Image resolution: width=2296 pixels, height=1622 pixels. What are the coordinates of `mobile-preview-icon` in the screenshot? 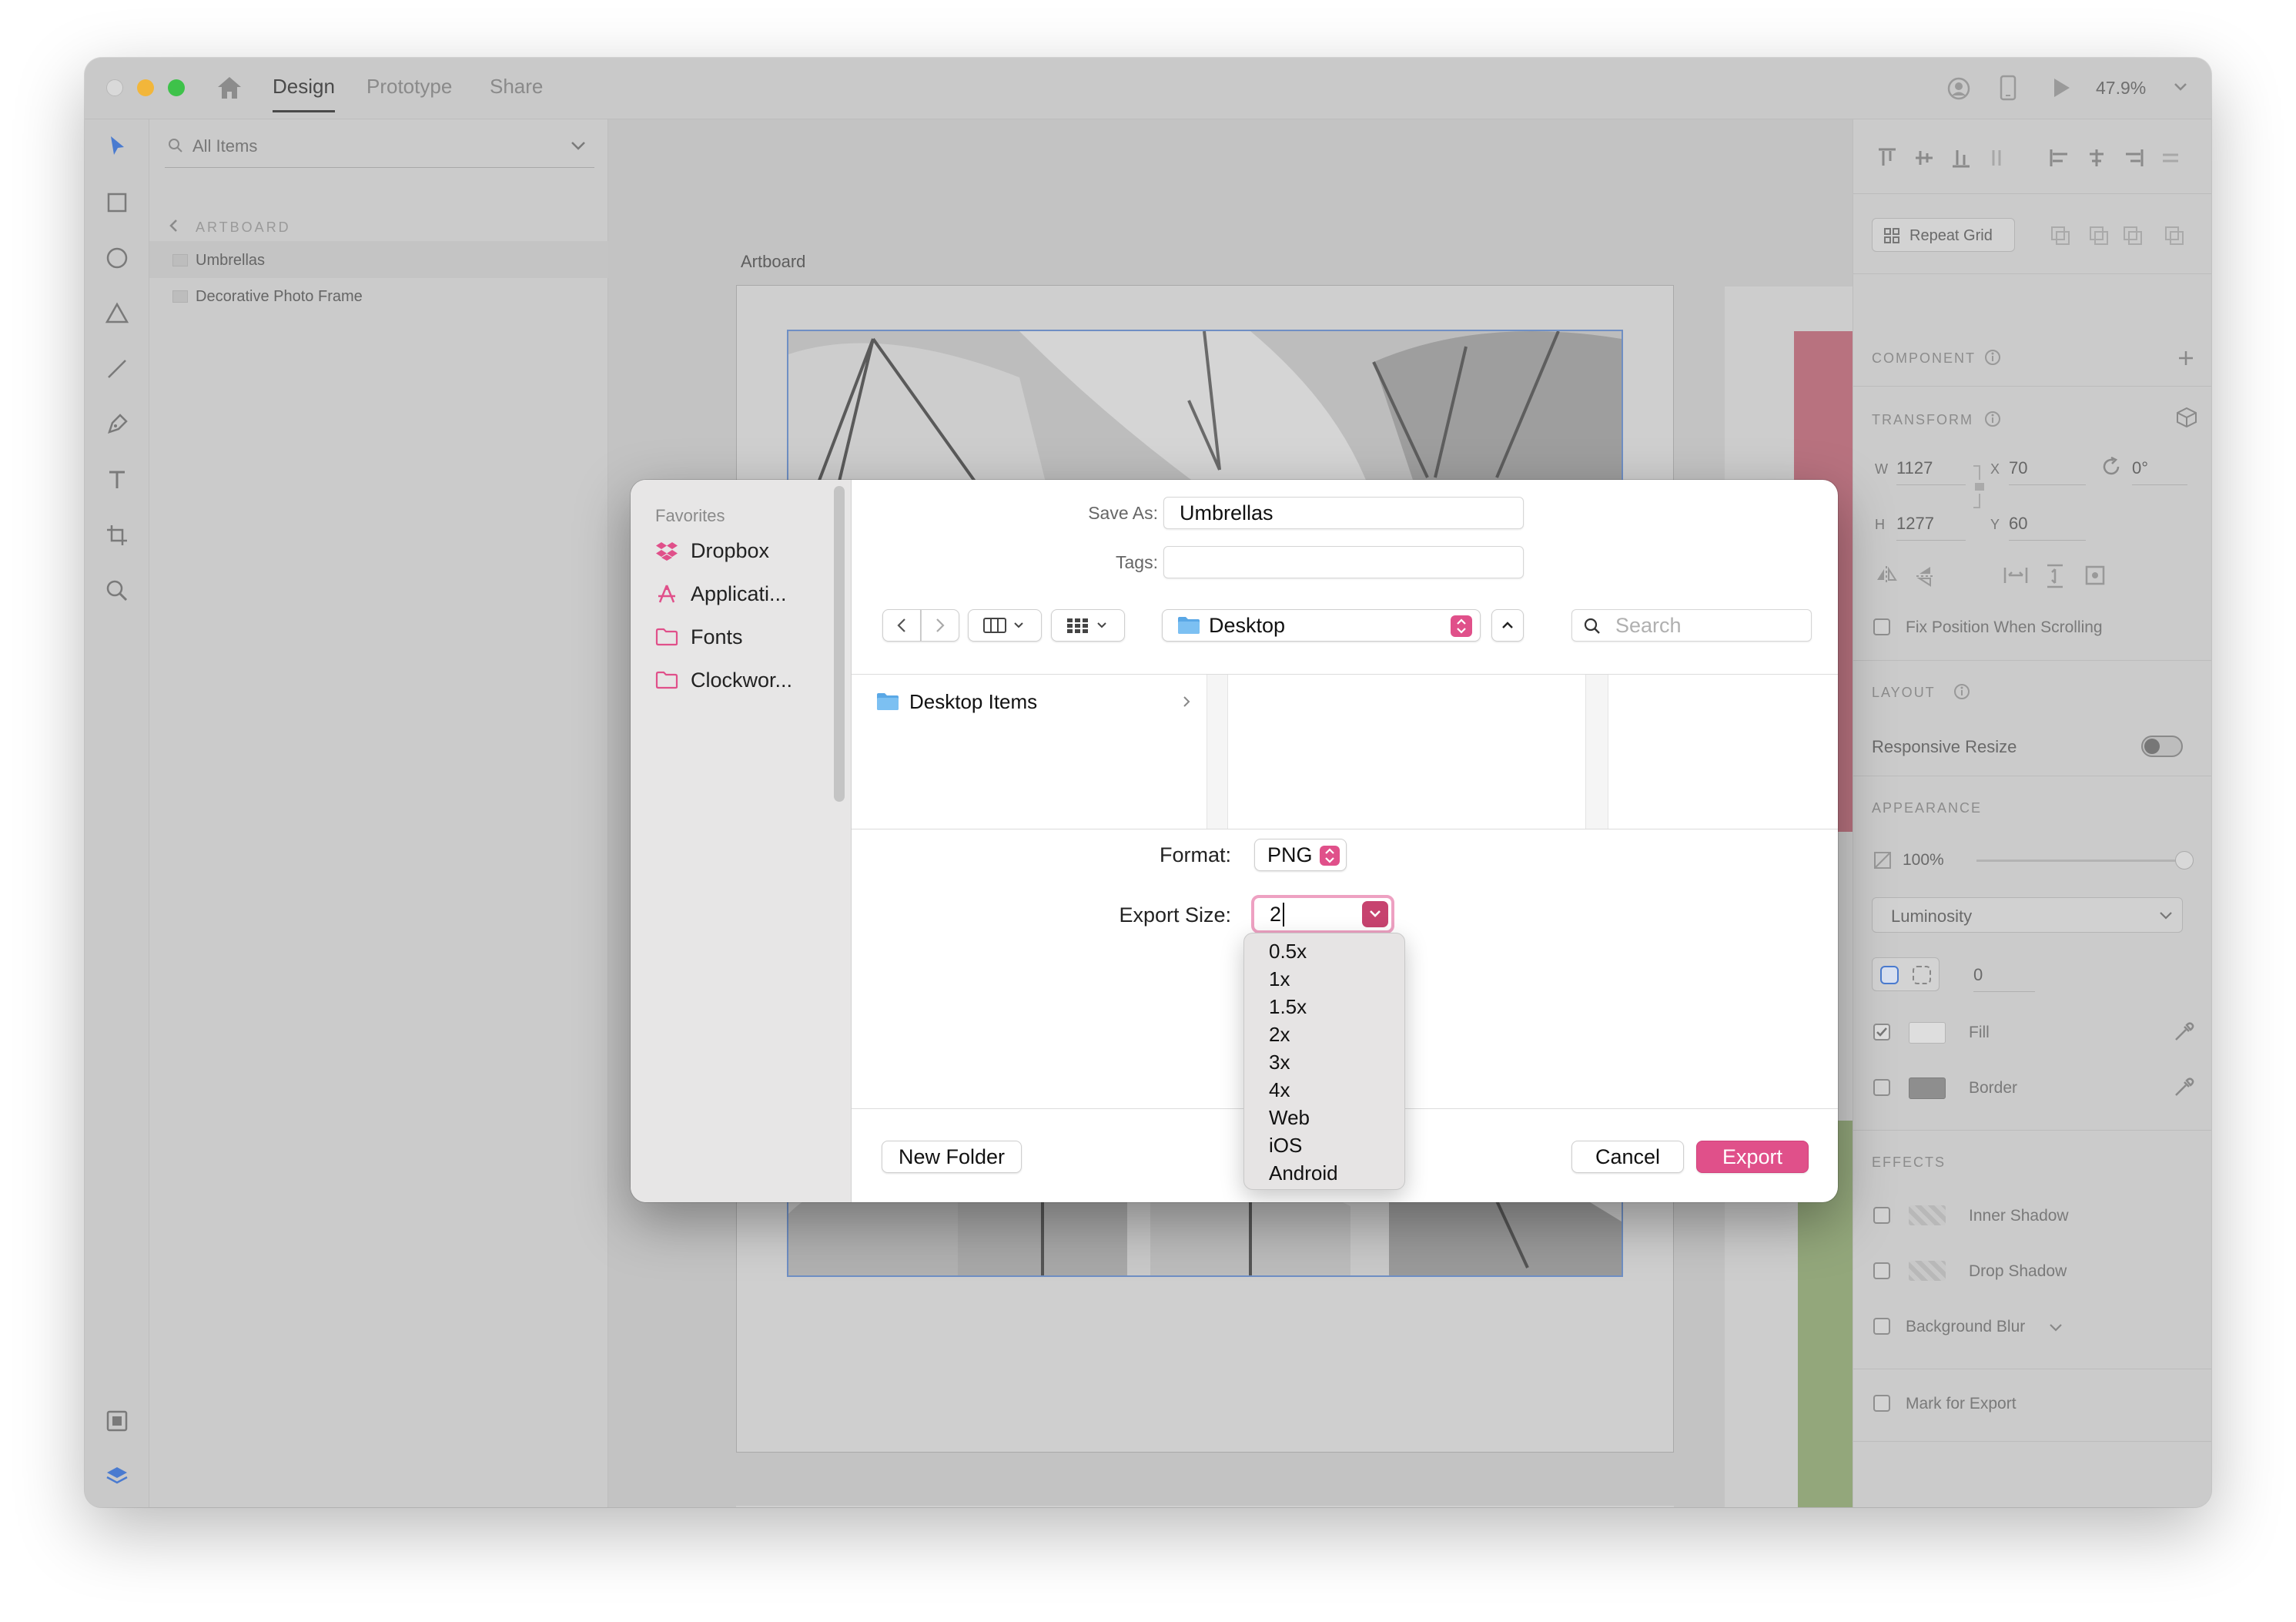 It's located at (2008, 88).